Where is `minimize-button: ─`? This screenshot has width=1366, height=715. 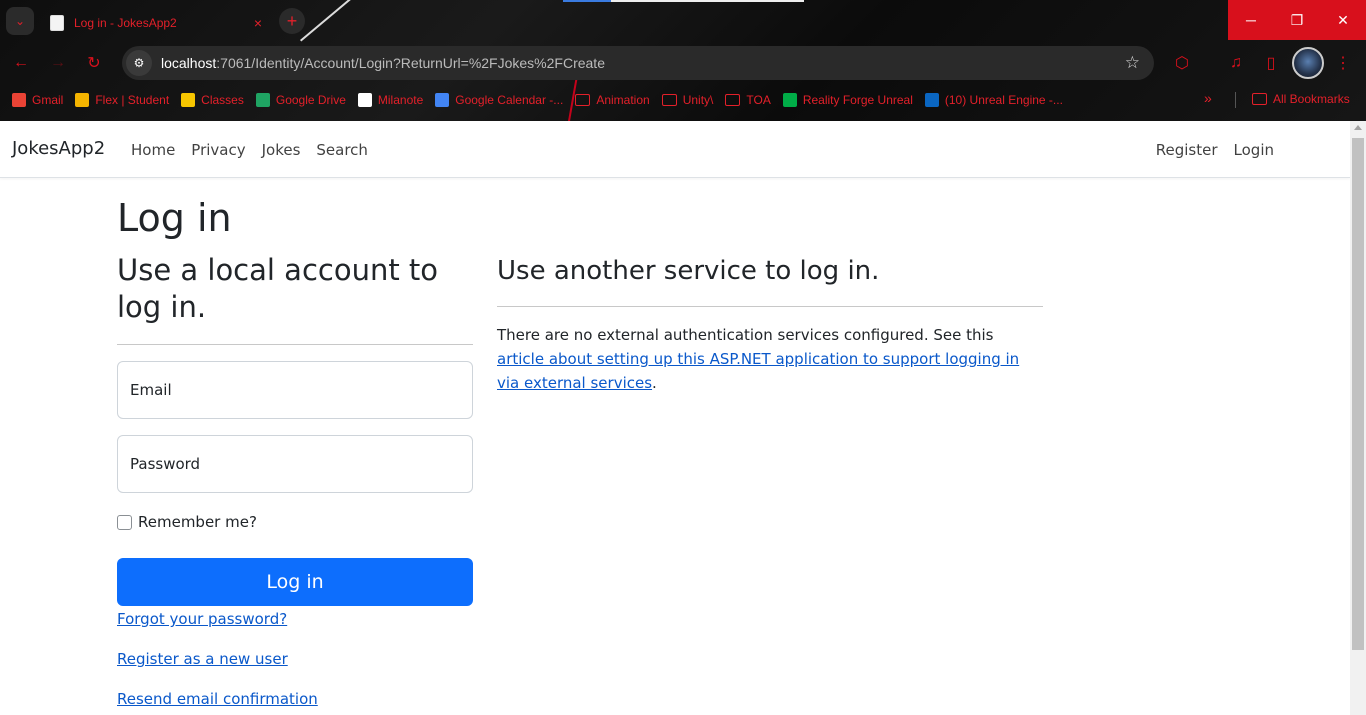
minimize-button: ─ is located at coordinates (1251, 20).